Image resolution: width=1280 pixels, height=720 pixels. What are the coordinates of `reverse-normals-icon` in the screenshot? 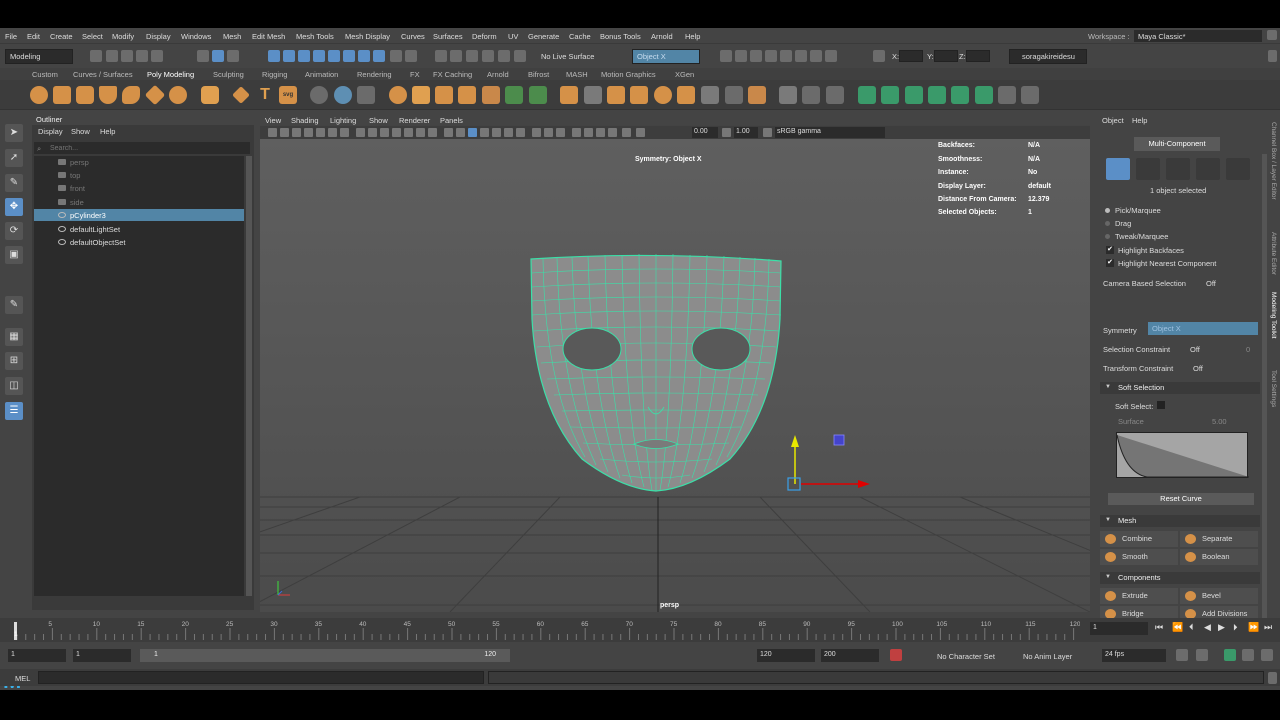 It's located at (960, 95).